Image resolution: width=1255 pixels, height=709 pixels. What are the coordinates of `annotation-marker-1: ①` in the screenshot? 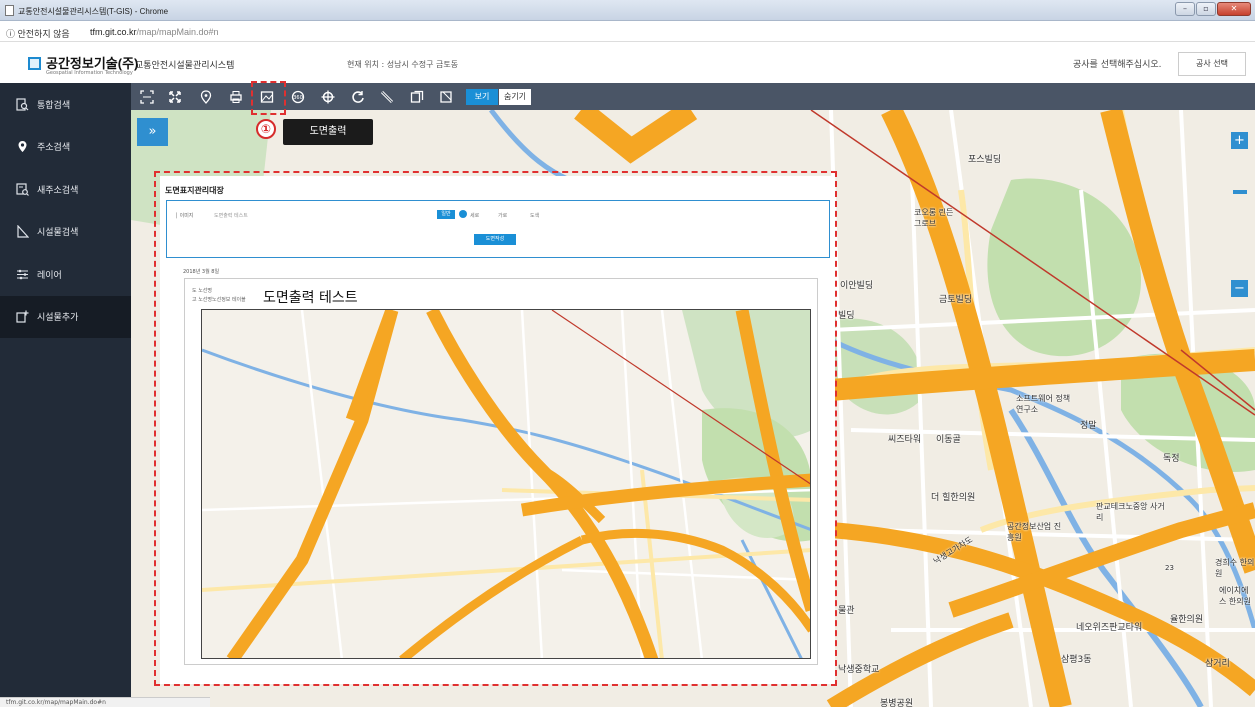 It's located at (266, 129).